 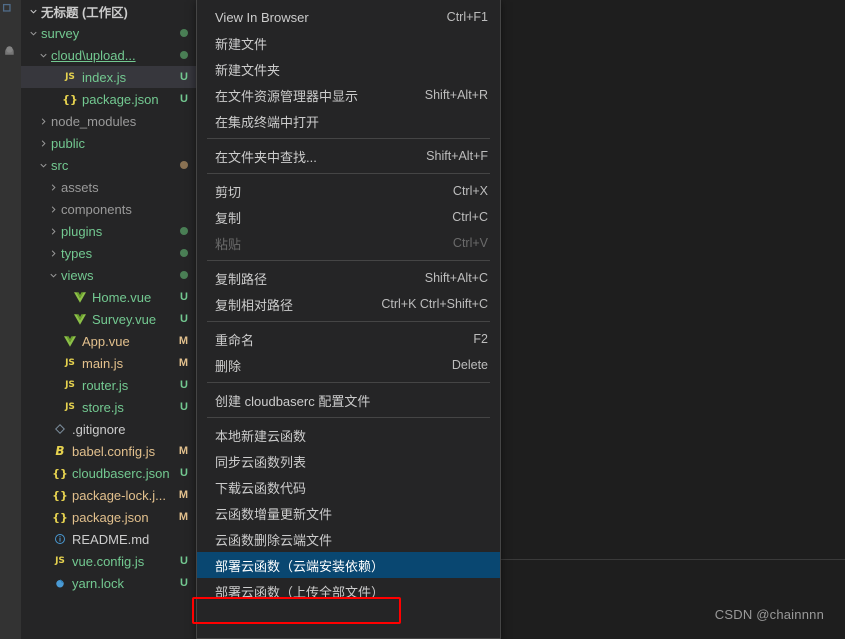 What do you see at coordinates (348, 43) in the screenshot?
I see `menu-item: 新建文件` at bounding box center [348, 43].